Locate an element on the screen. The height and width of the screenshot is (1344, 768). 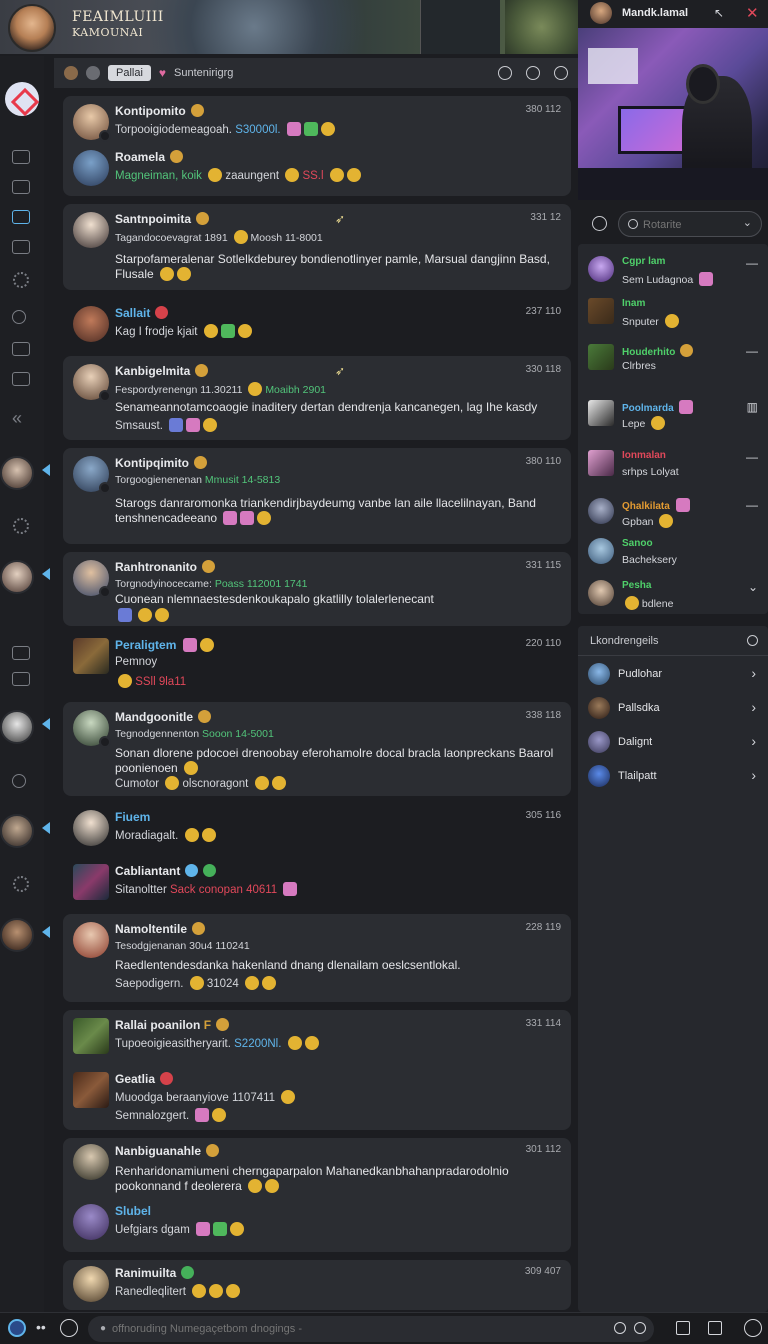
message-author: Rallai poanilon F is located at coordinates (172, 1025).